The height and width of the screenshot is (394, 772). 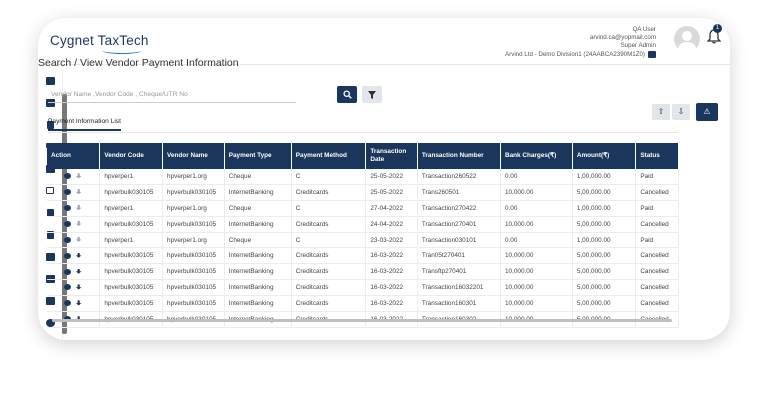 What do you see at coordinates (193, 208) in the screenshot?
I see `table-cell: hpverper1.org` at bounding box center [193, 208].